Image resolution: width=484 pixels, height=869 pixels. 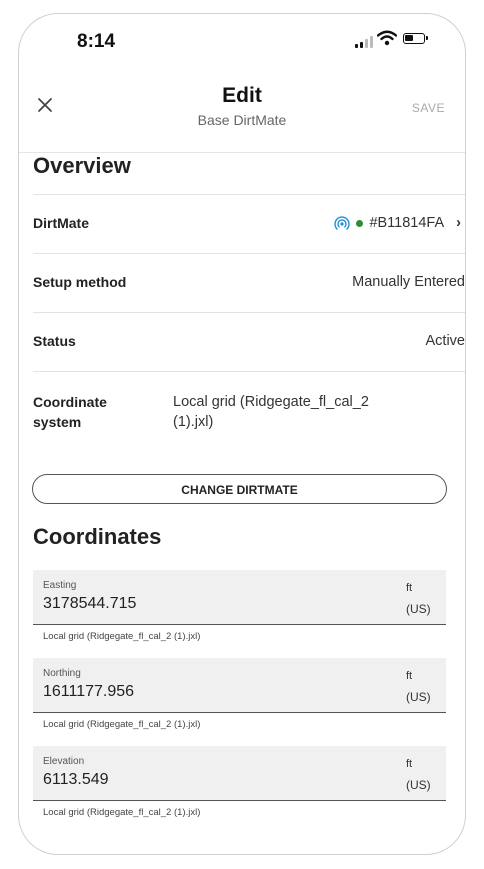 What do you see at coordinates (249, 283) in the screenshot?
I see `setup-method-row: Setup method Manually Entered` at bounding box center [249, 283].